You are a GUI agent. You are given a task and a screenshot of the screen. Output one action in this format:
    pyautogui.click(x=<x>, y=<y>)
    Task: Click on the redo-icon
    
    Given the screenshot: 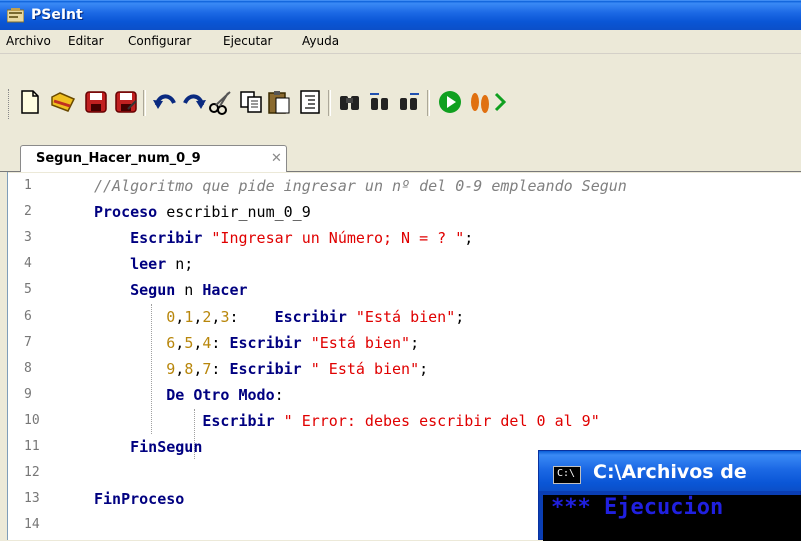 What is the action you would take?
    pyautogui.click(x=194, y=102)
    